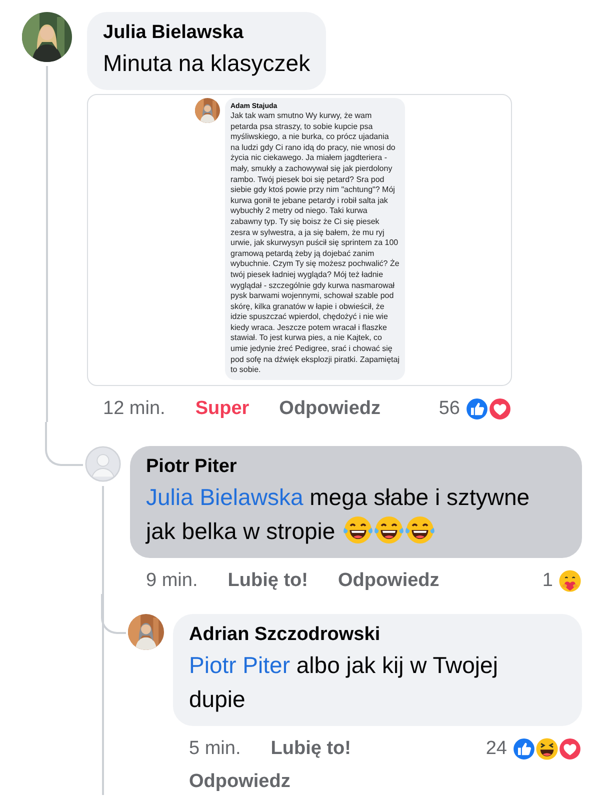 Image resolution: width=600 pixels, height=798 pixels. I want to click on reaction-count: 56, so click(449, 409).